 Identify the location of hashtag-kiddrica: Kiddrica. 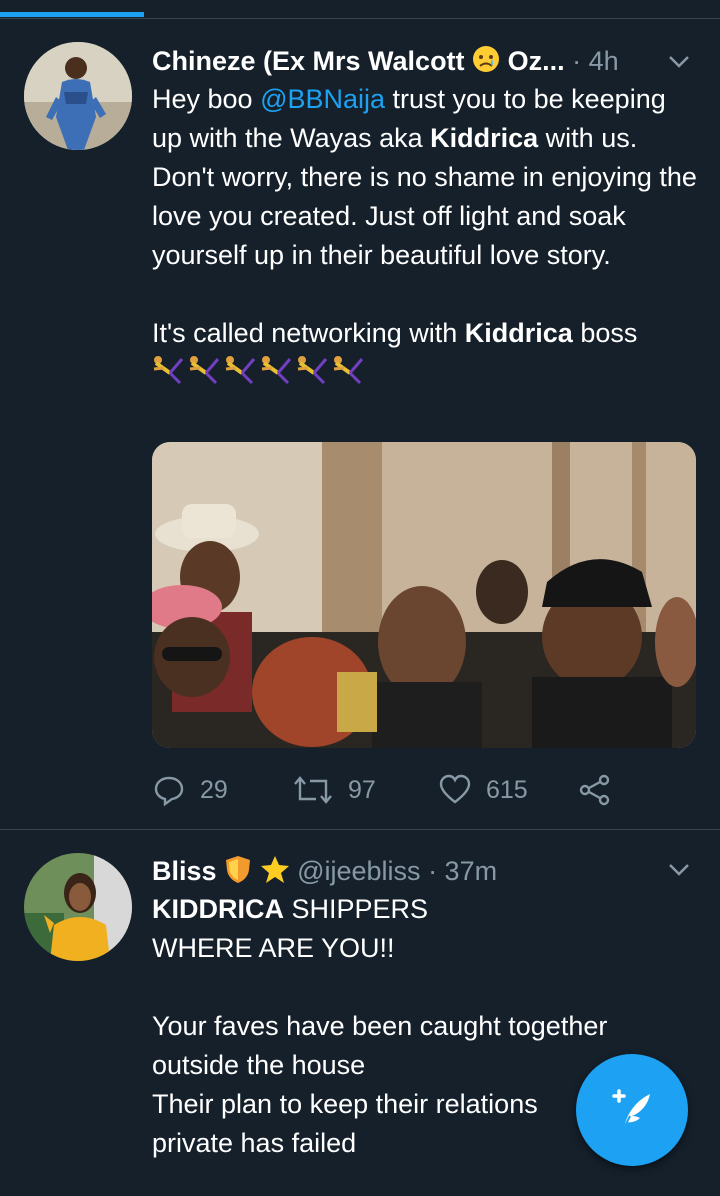
(484, 138).